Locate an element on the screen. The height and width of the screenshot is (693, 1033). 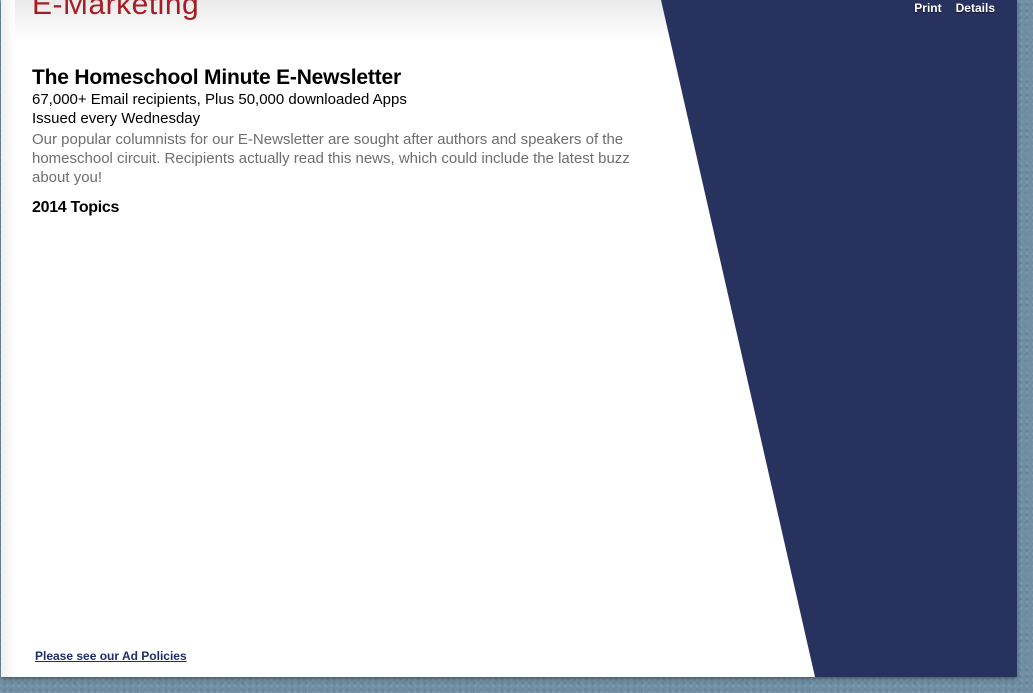
details-link: Details is located at coordinates (975, 8).